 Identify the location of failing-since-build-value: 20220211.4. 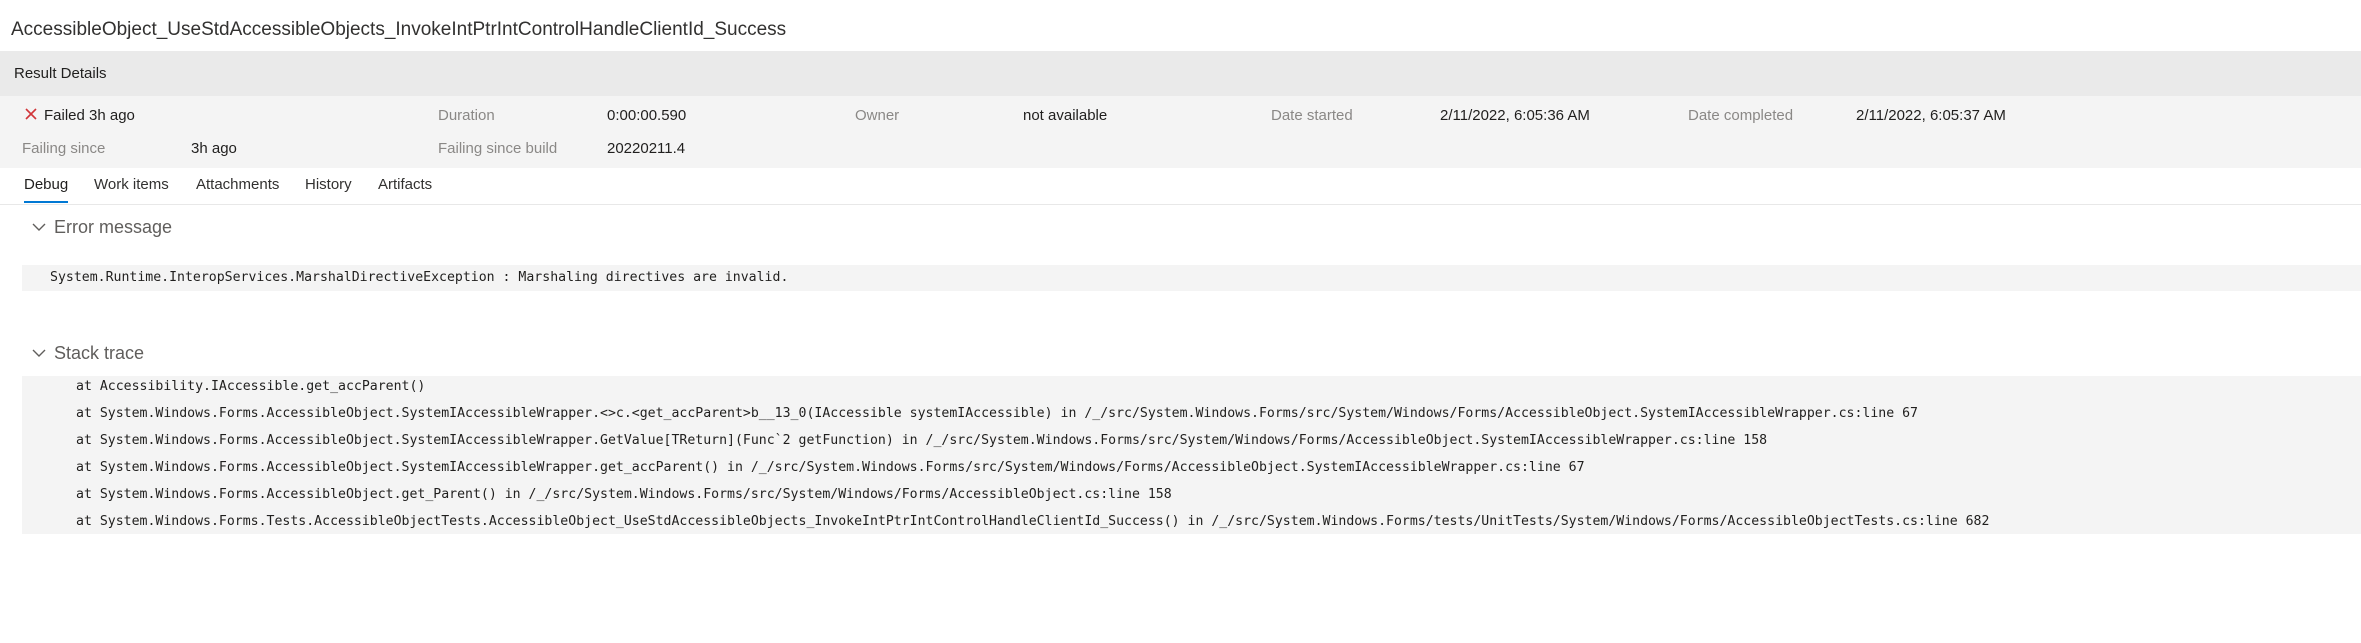
(646, 148).